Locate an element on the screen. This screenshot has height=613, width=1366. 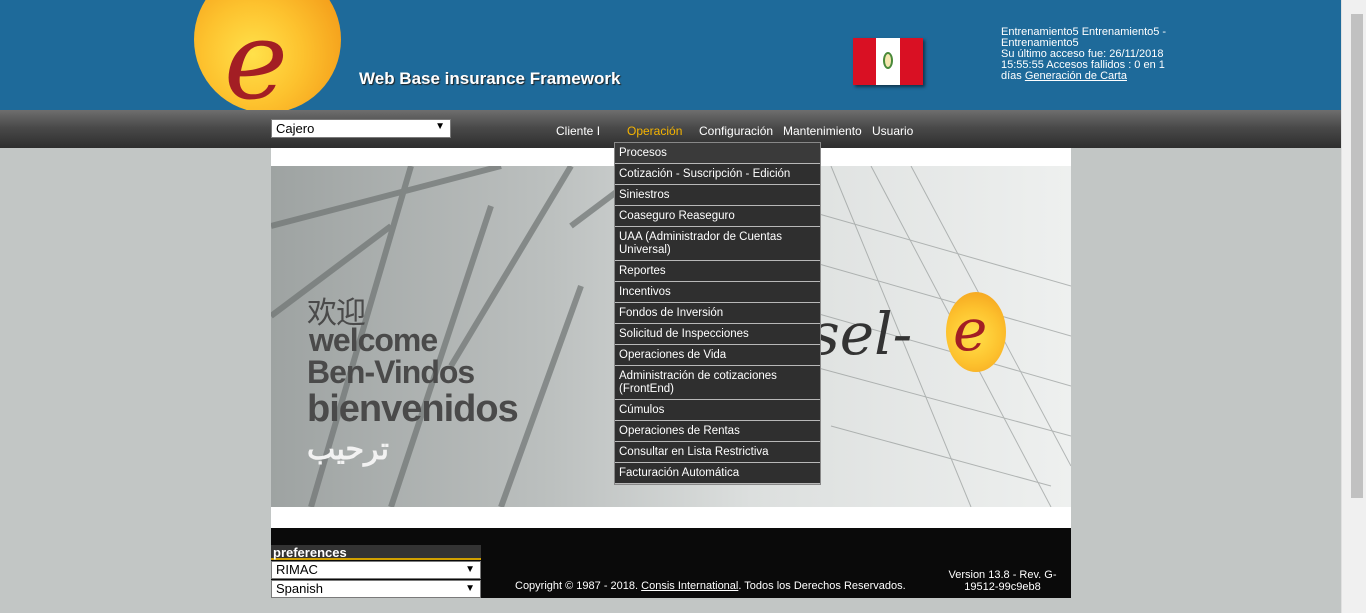
company-select: RIMAC ▼ is located at coordinates (376, 570).